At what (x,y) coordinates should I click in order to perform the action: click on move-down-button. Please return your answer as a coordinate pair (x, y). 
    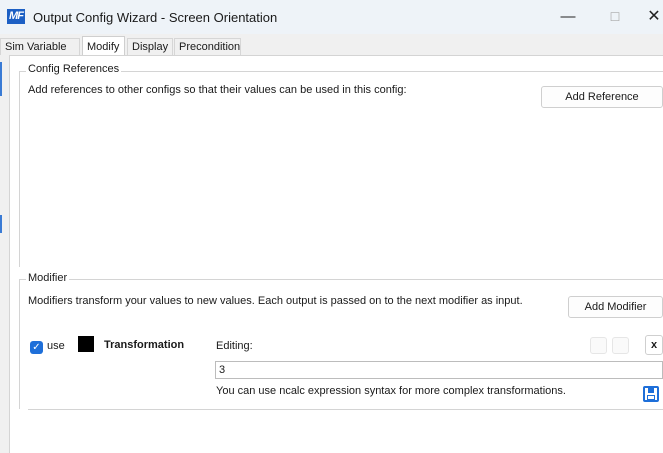
    Looking at the image, I should click on (620, 345).